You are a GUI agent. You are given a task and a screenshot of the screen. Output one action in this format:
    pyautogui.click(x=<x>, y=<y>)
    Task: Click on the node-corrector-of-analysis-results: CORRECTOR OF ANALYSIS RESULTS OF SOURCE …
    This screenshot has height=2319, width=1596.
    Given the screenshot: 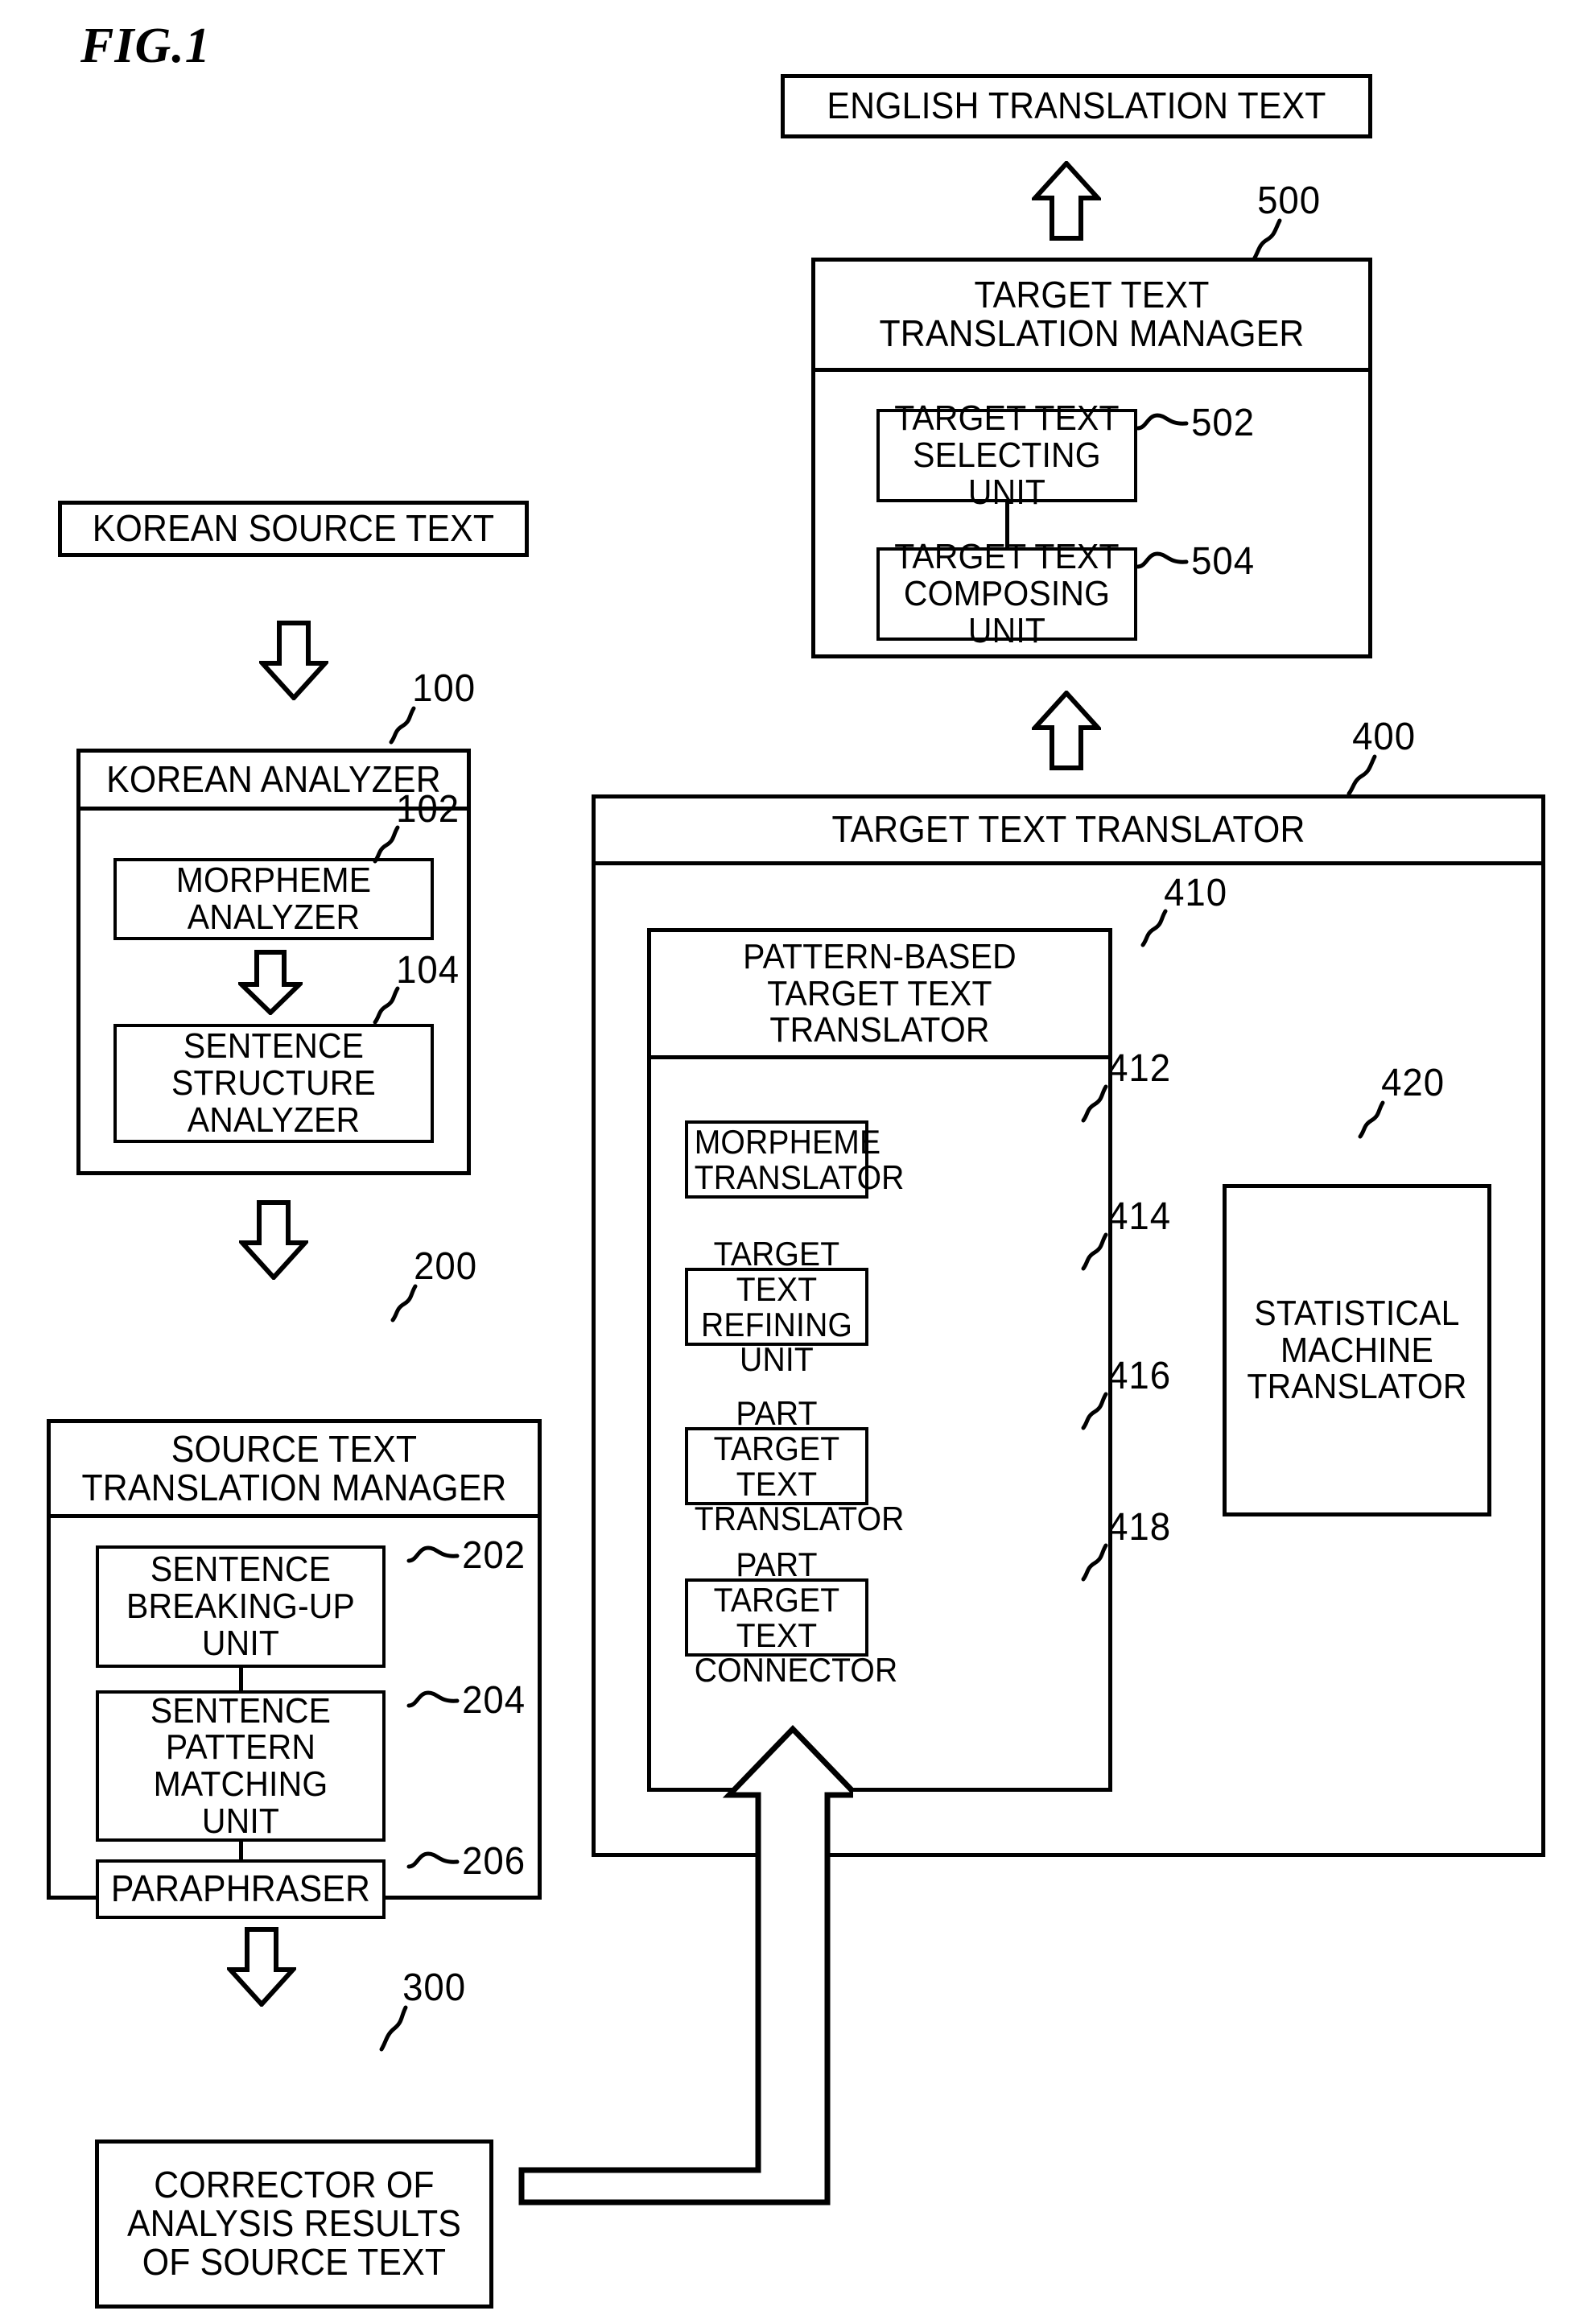 What is the action you would take?
    pyautogui.click(x=294, y=2224)
    